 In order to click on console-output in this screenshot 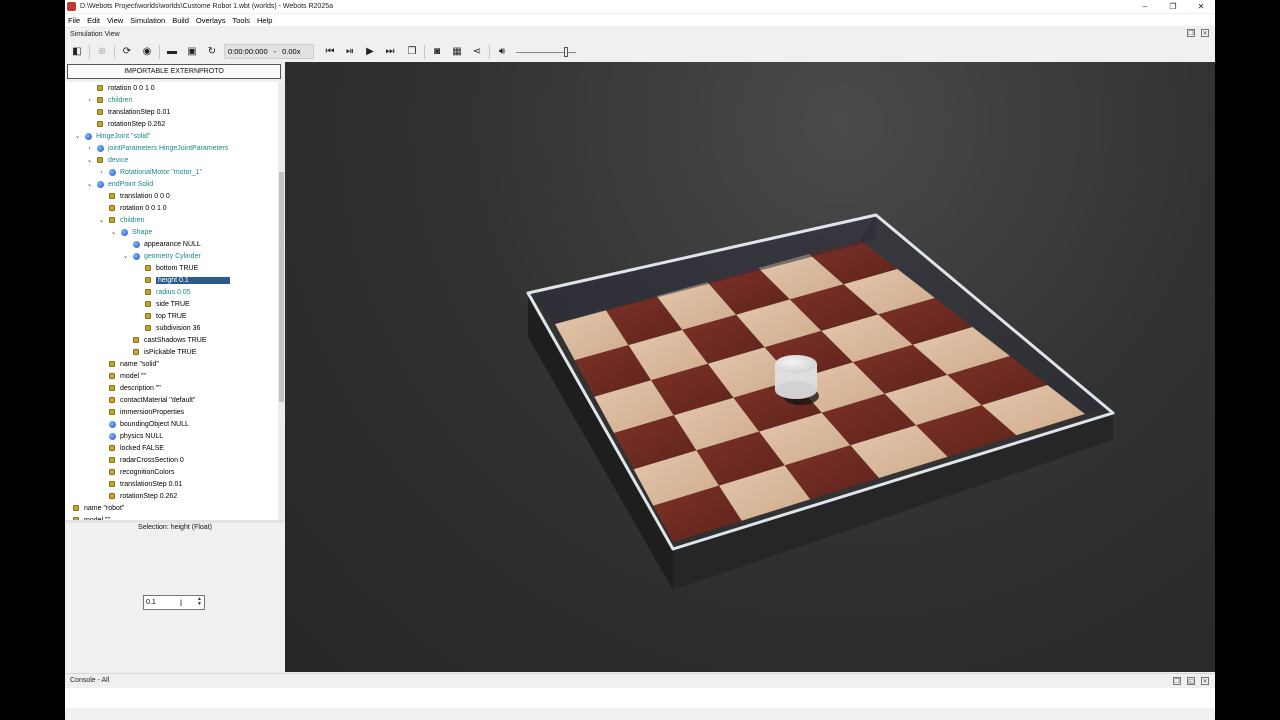, I will do `click(640, 698)`.